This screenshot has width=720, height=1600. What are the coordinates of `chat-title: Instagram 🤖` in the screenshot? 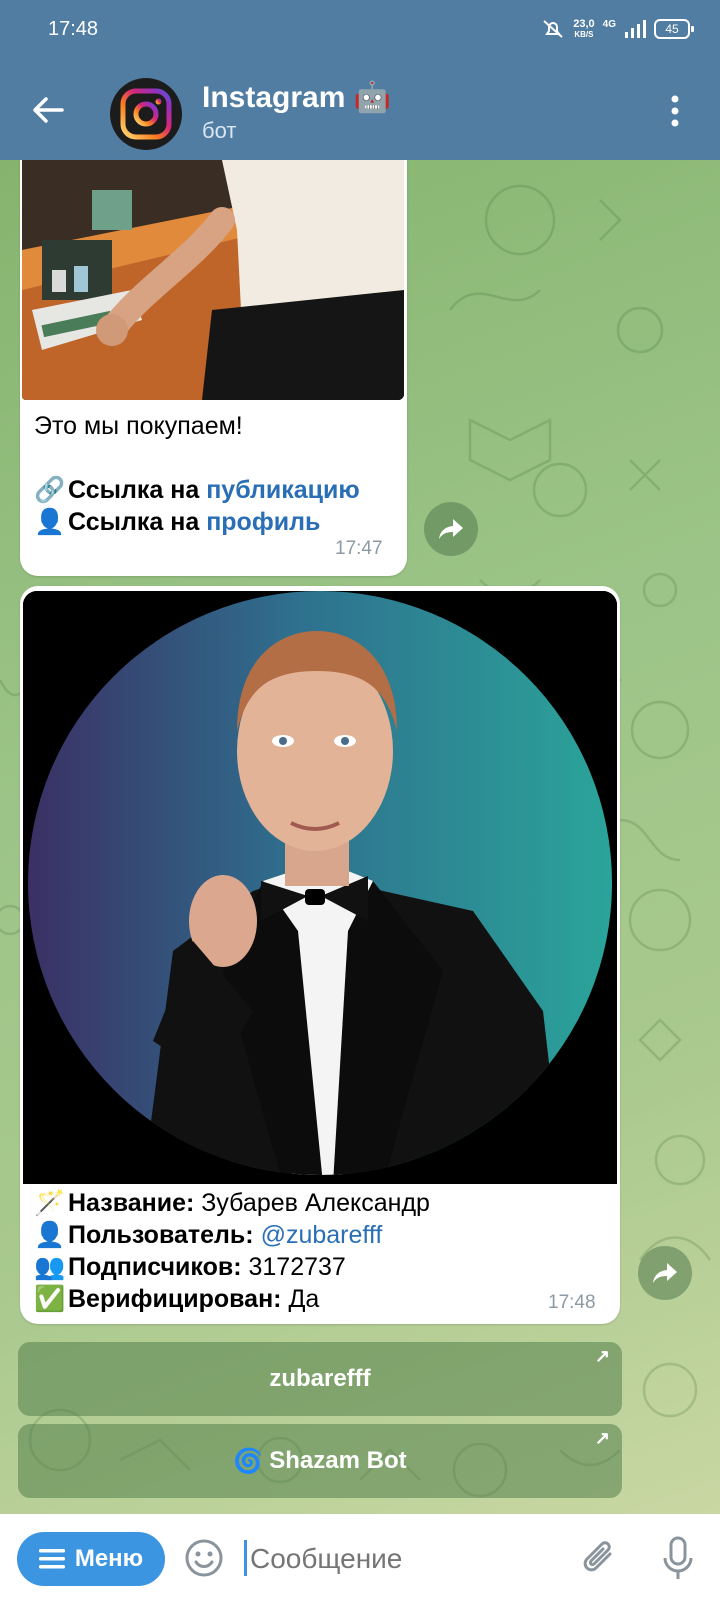 It's located at (296, 97).